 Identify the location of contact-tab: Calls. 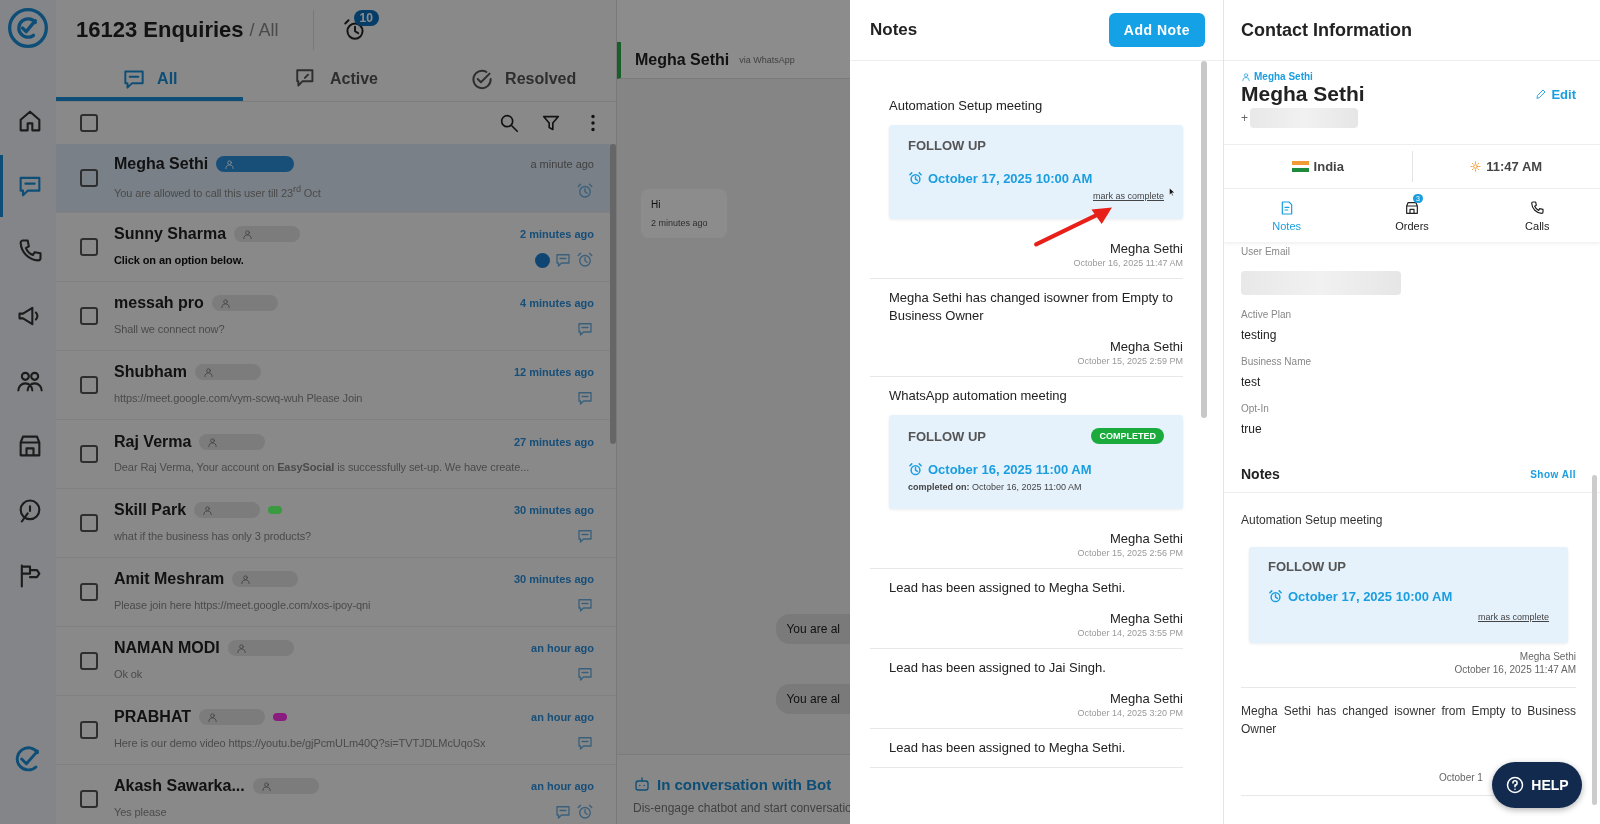
(1537, 215).